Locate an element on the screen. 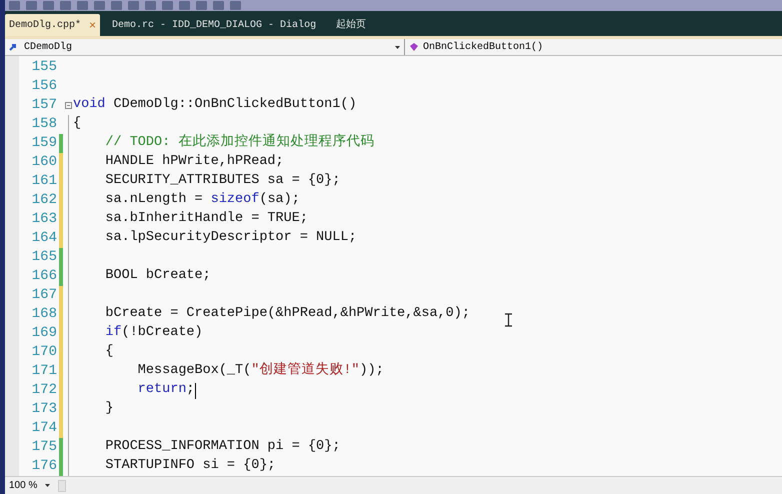 The height and width of the screenshot is (494, 782). line-number: 172 is located at coordinates (44, 390).